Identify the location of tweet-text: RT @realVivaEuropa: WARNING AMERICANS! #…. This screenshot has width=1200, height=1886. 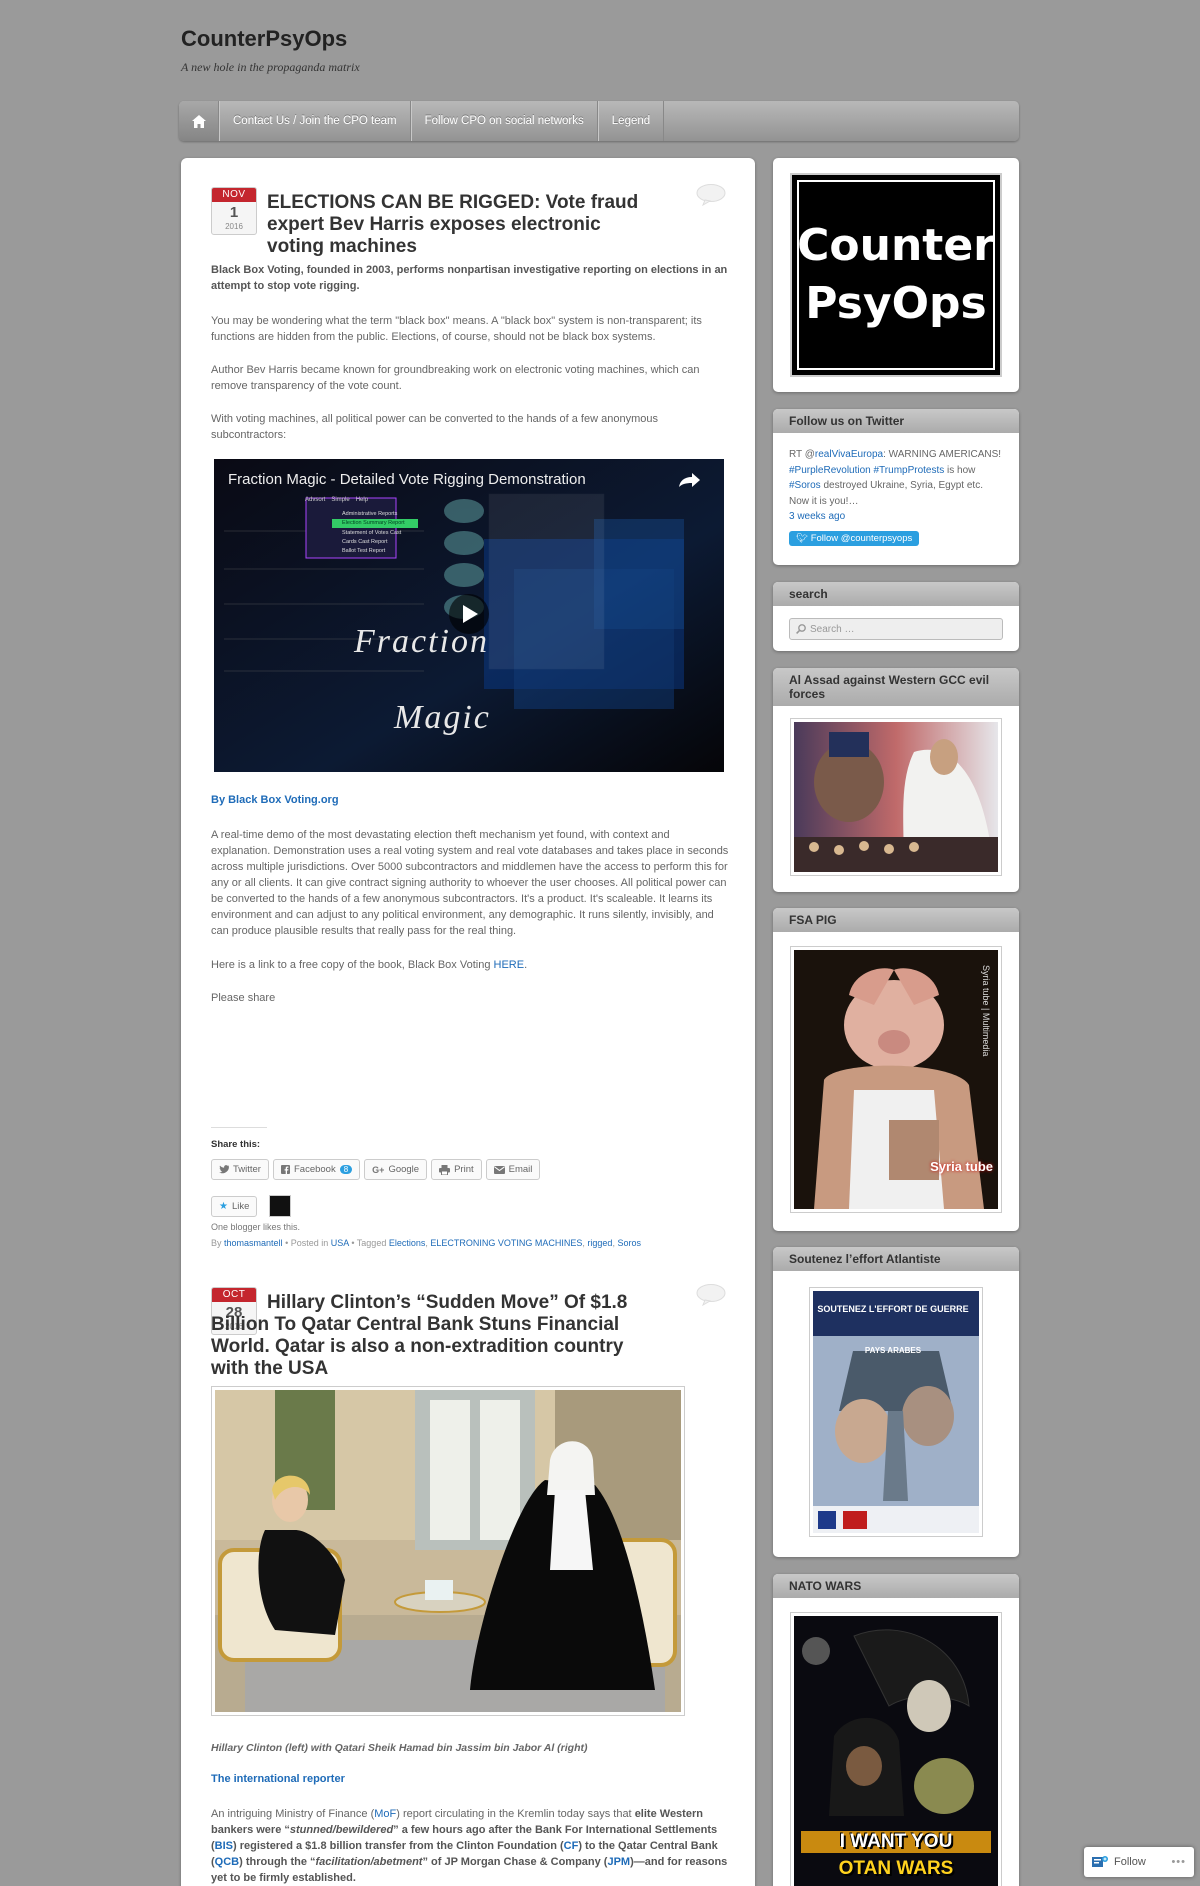
(896, 479).